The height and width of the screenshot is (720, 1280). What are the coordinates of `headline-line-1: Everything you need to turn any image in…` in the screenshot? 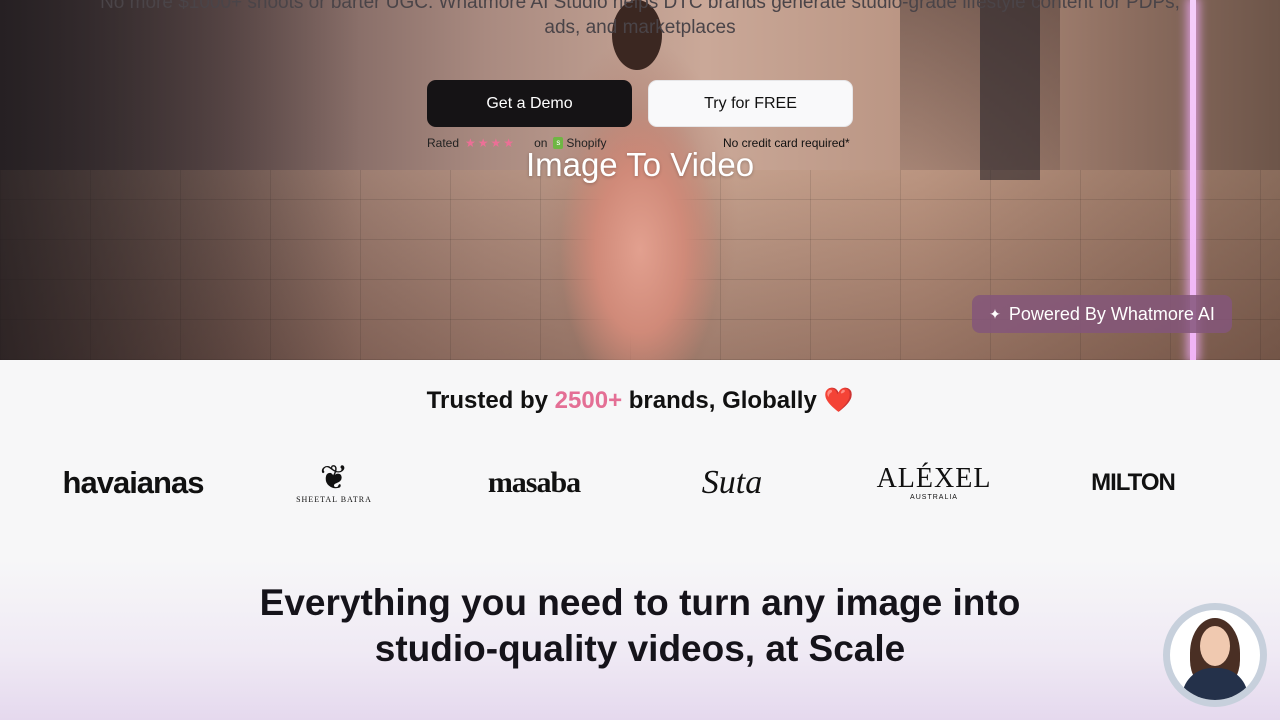 It's located at (640, 602).